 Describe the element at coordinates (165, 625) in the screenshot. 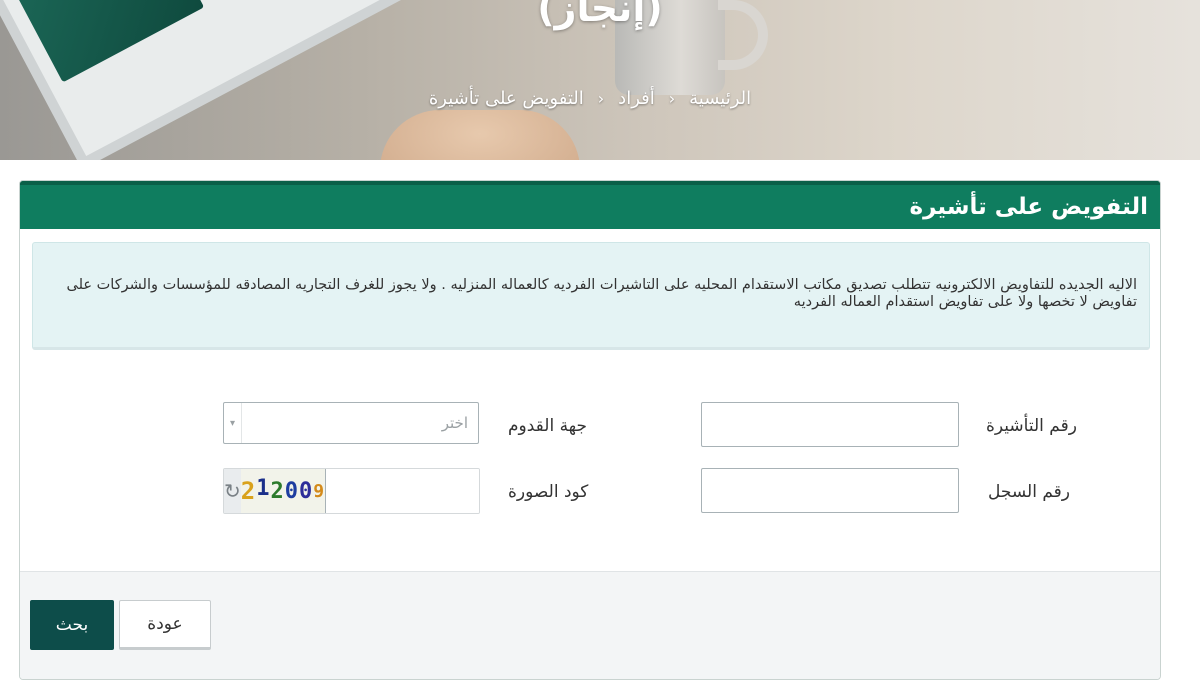

I see `back-button: عودة` at that location.